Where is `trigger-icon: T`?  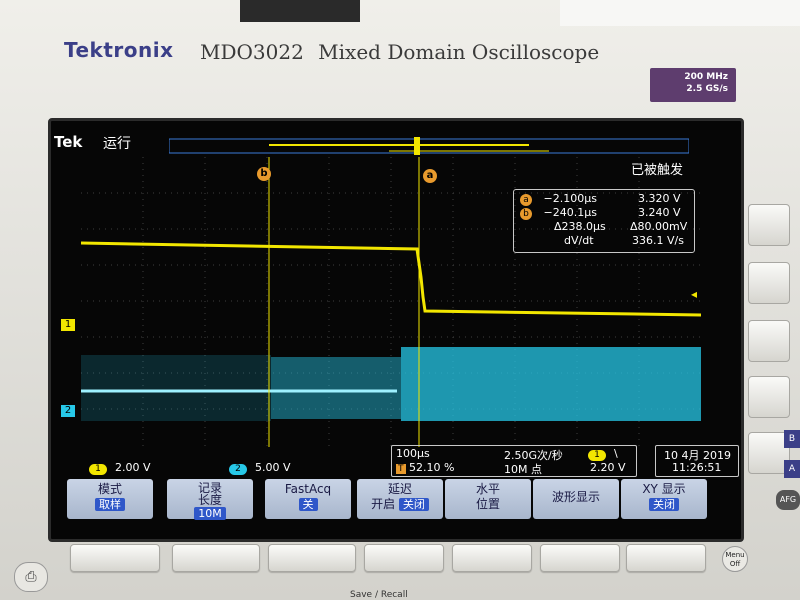 trigger-icon: T is located at coordinates (401, 469).